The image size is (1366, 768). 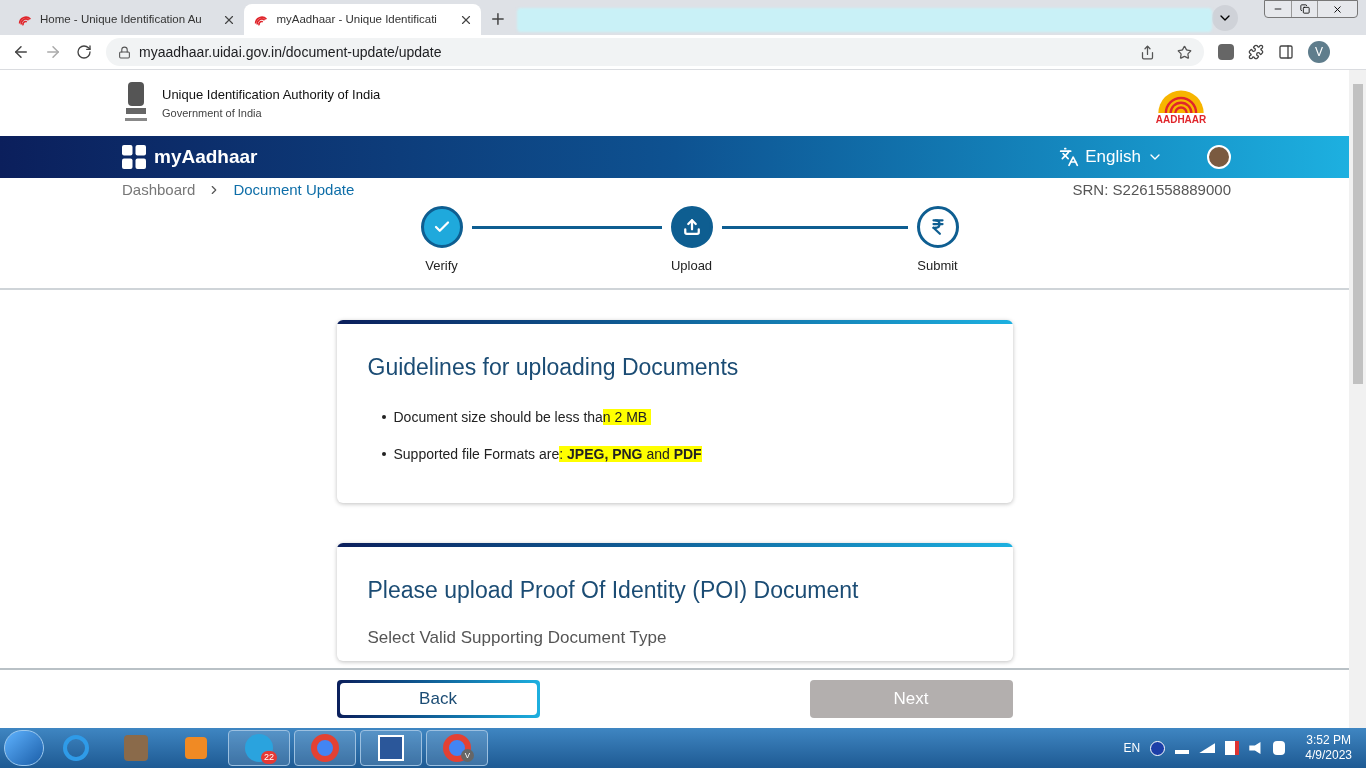 I want to click on guideline-item: Supported file Formats are: JPEG, PNG and PDF, so click(x=681, y=454).